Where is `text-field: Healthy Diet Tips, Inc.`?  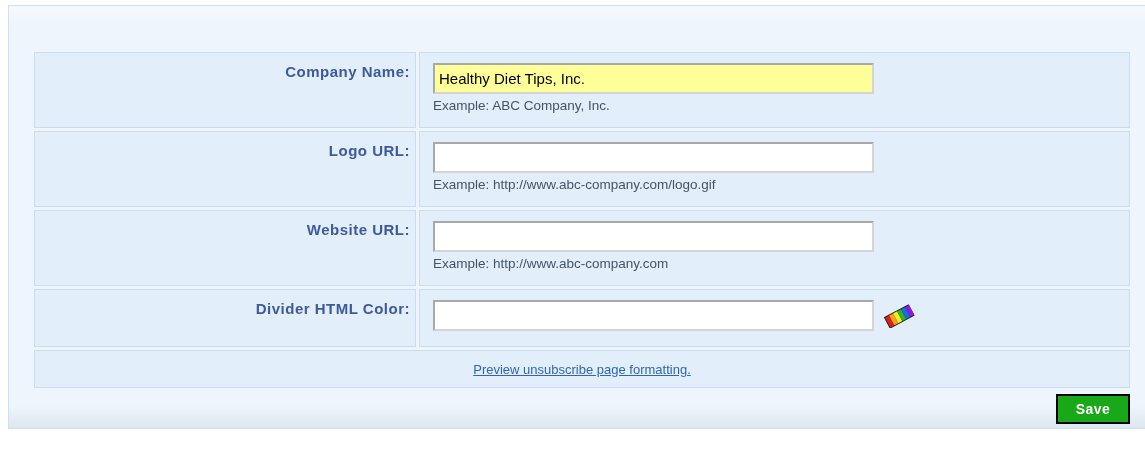 text-field: Healthy Diet Tips, Inc. is located at coordinates (653, 78).